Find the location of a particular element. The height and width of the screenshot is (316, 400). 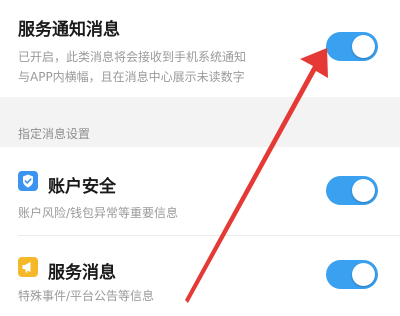

account-security-title: 账户安全 is located at coordinates (82, 187).